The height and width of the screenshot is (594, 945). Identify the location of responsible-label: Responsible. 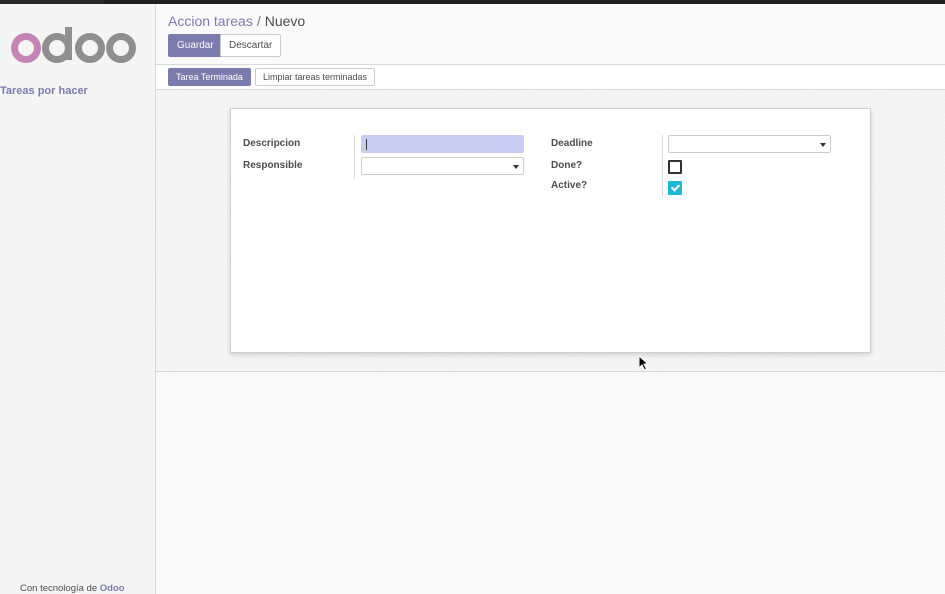
(273, 165).